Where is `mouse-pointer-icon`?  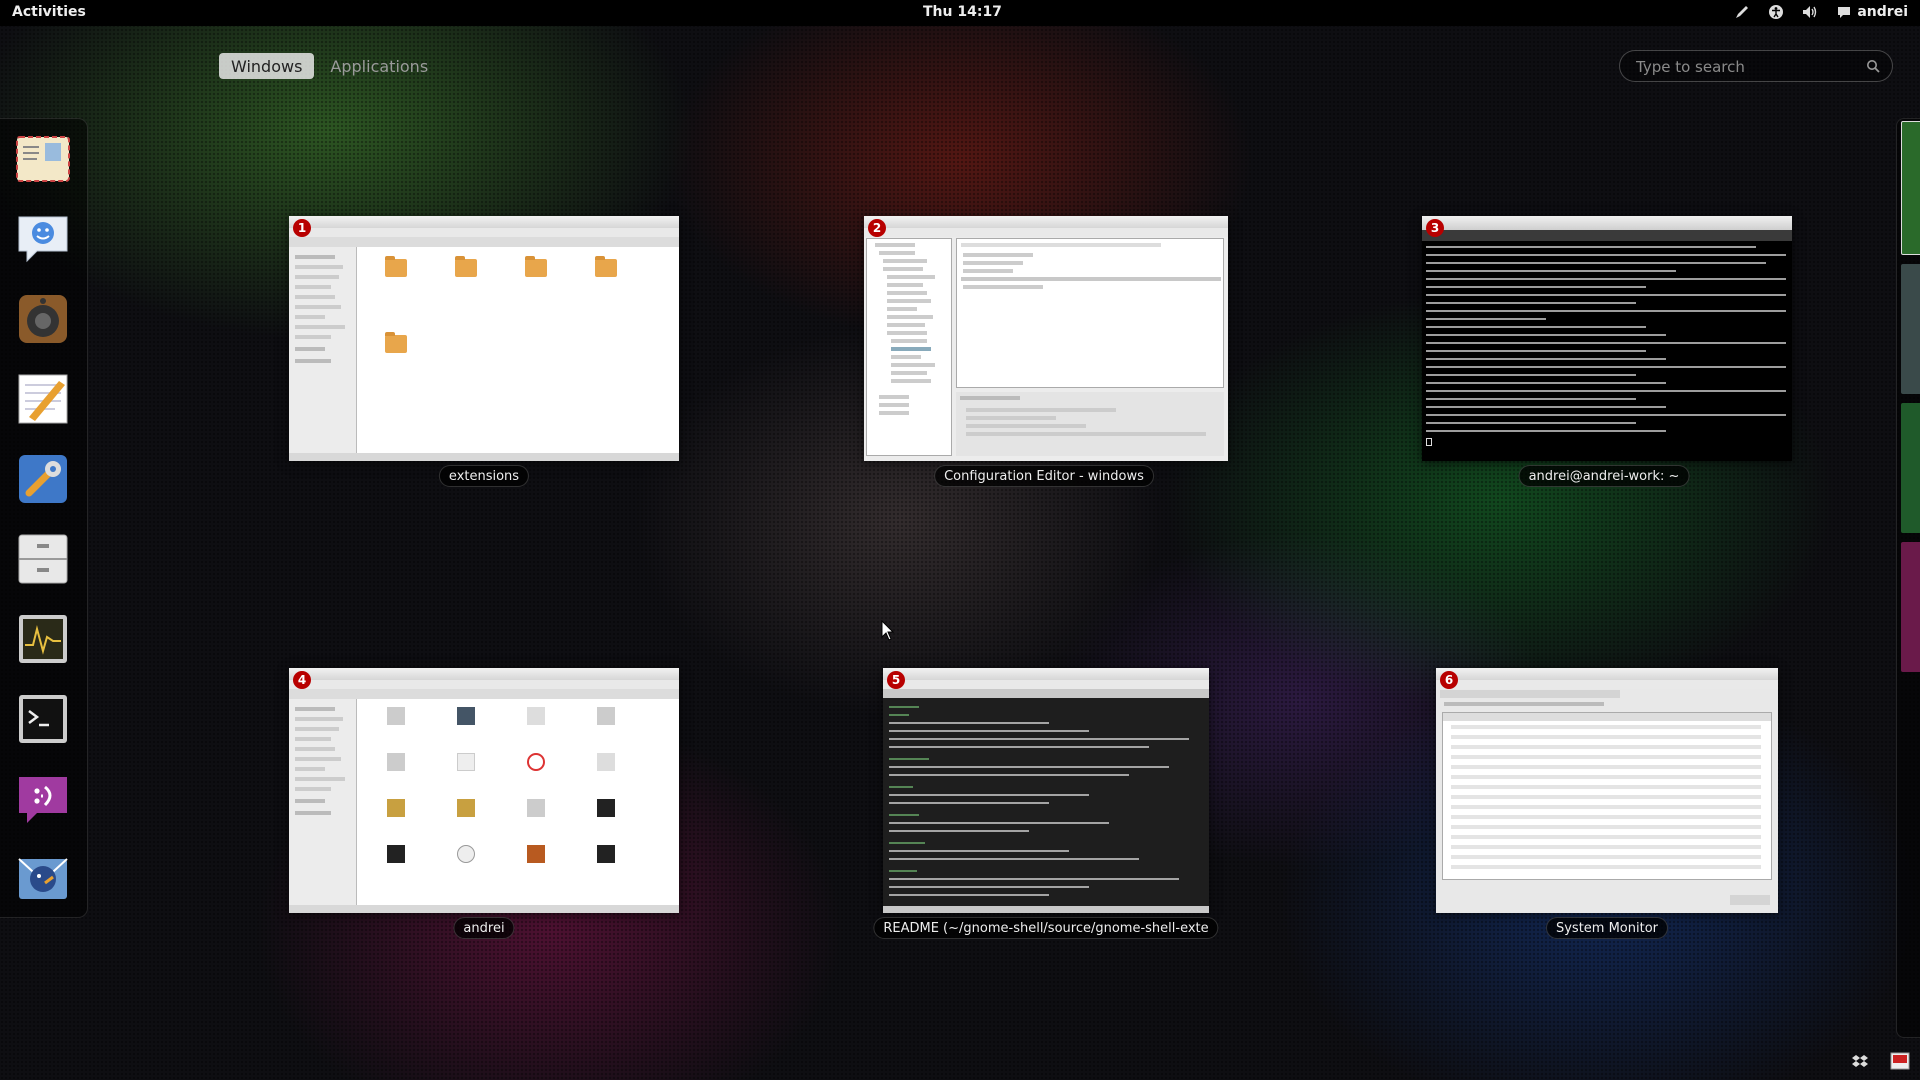
mouse-pointer-icon is located at coordinates (888, 630).